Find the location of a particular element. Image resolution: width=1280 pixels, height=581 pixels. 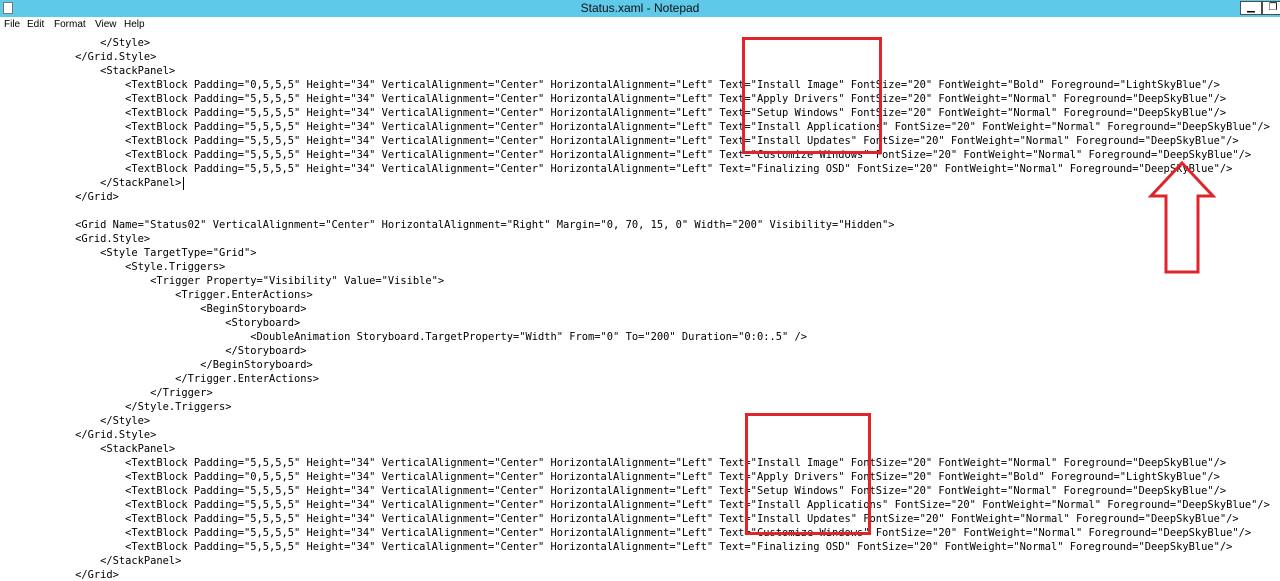

minimize-button: ▁ is located at coordinates (1251, 8).